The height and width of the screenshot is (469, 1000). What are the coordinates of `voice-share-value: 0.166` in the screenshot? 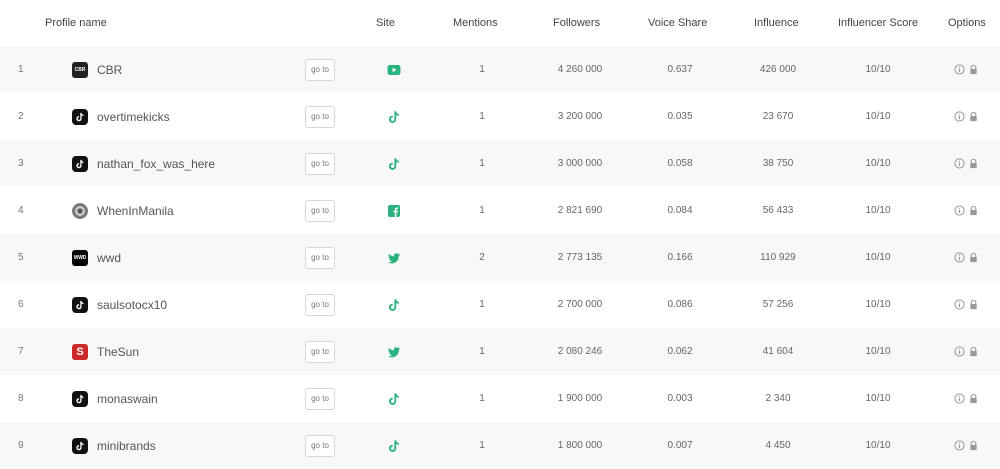 It's located at (680, 257).